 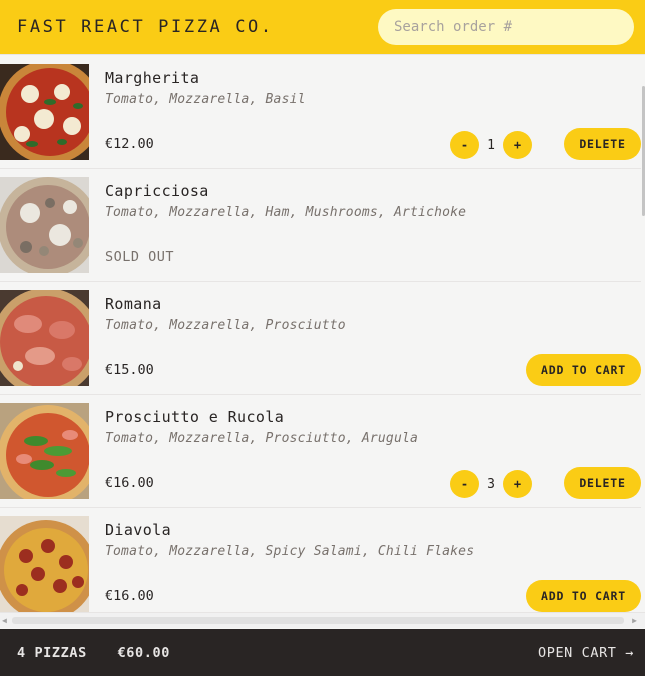 I want to click on horizontal-scrollbar: ◀ ▶, so click(x=322, y=620).